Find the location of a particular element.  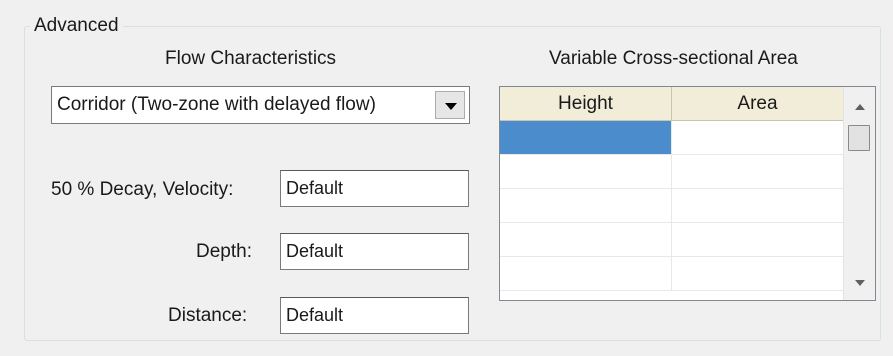

decay-velocity-input: Default is located at coordinates (374, 188).